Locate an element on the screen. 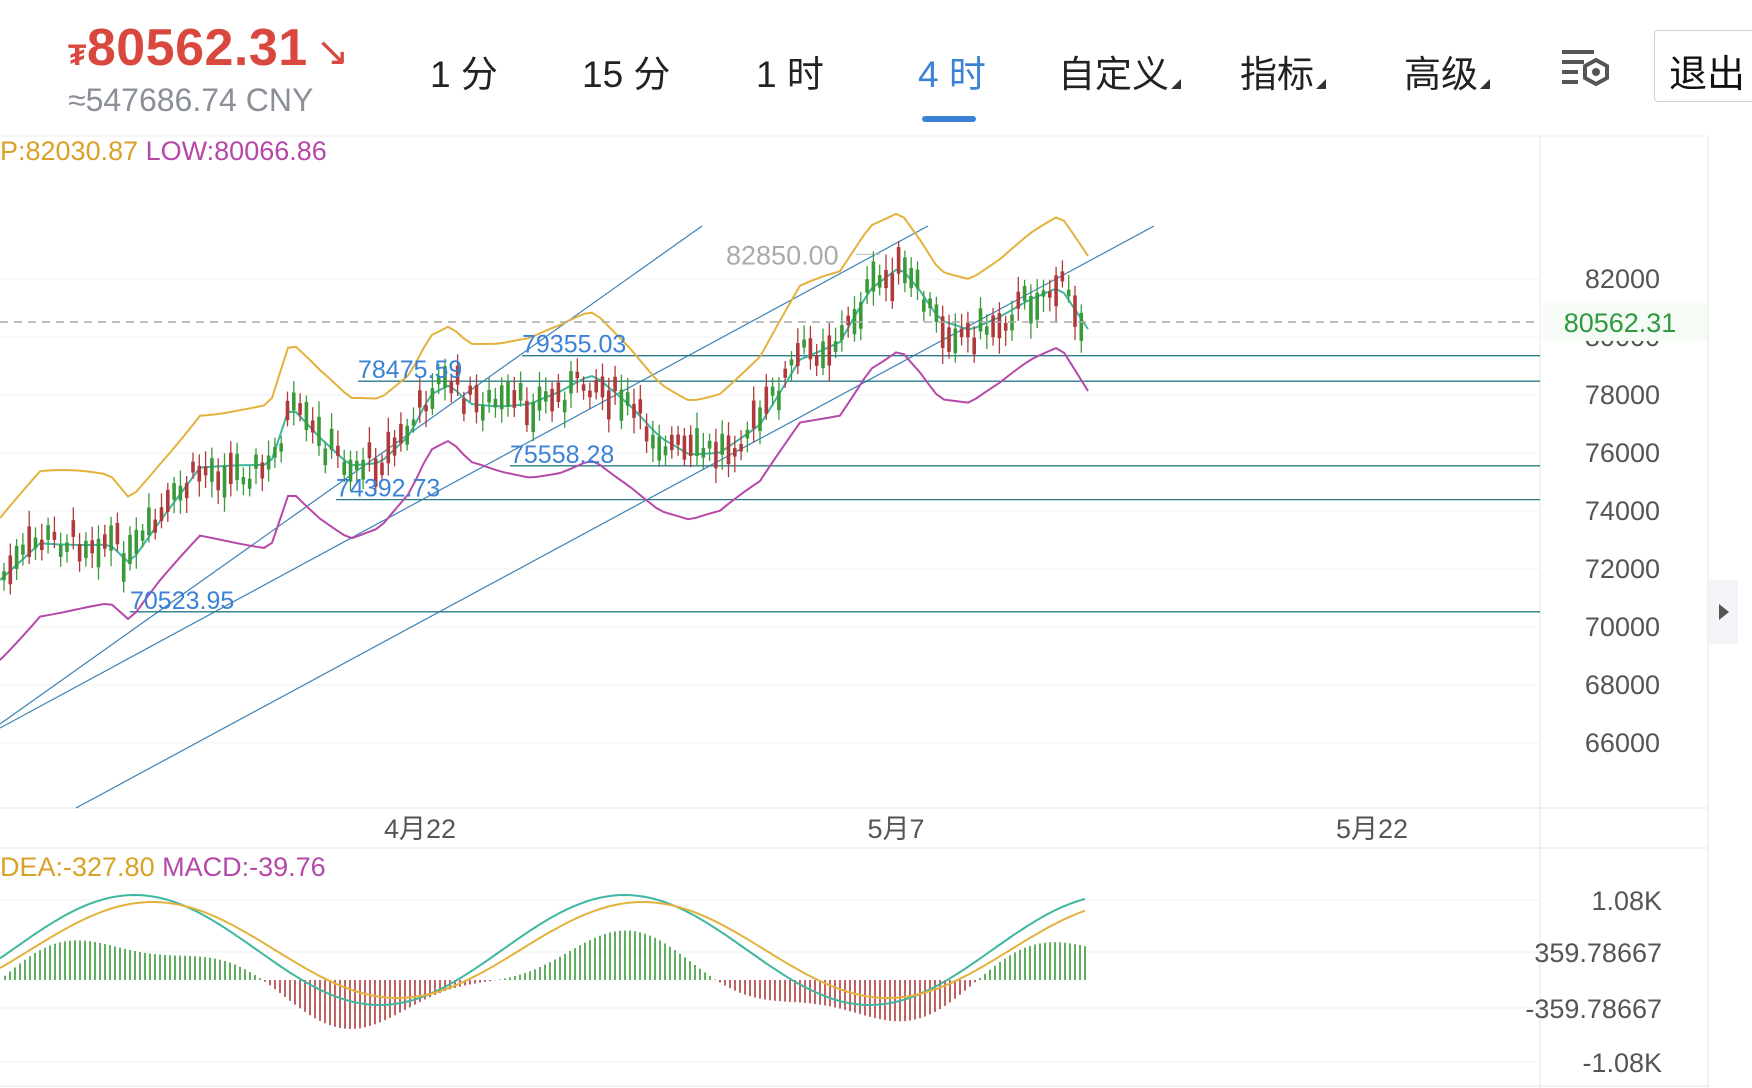 This screenshot has height=1088, width=1752. expand-panel-button is located at coordinates (1723, 612).